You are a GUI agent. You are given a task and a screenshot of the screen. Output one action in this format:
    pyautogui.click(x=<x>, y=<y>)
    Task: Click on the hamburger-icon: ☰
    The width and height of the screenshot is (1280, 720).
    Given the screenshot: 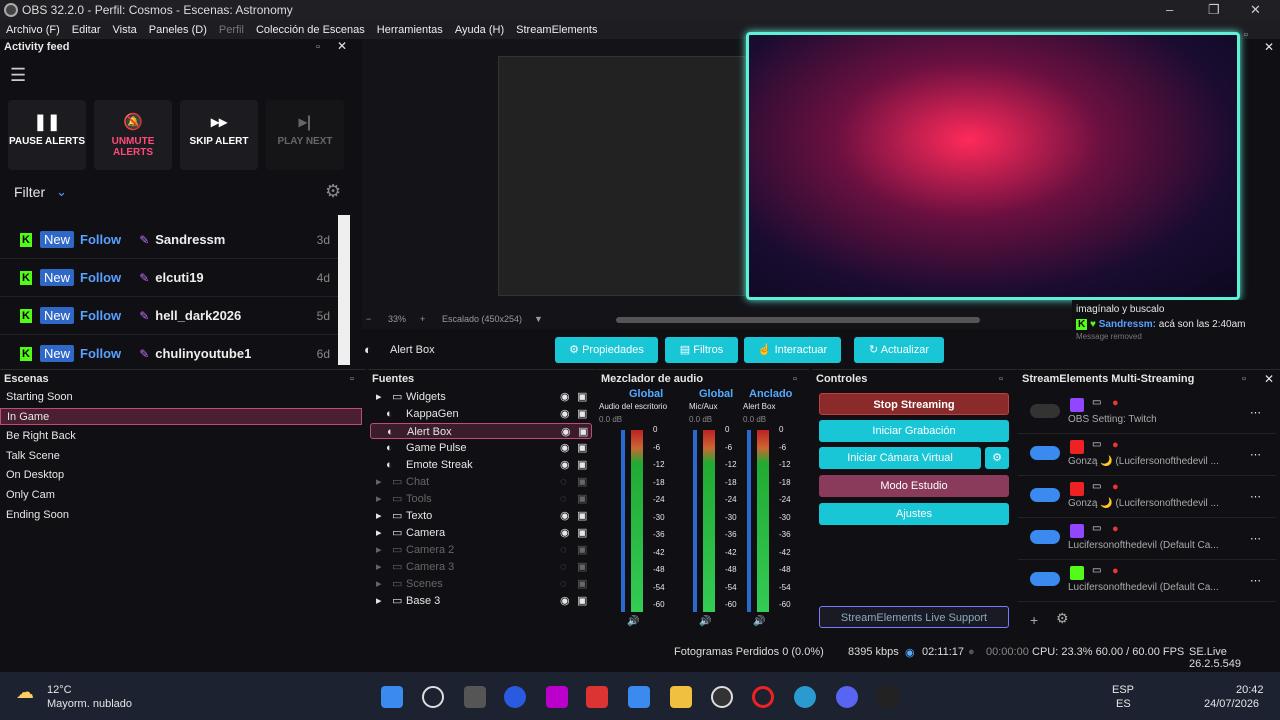 What is the action you would take?
    pyautogui.click(x=18, y=75)
    